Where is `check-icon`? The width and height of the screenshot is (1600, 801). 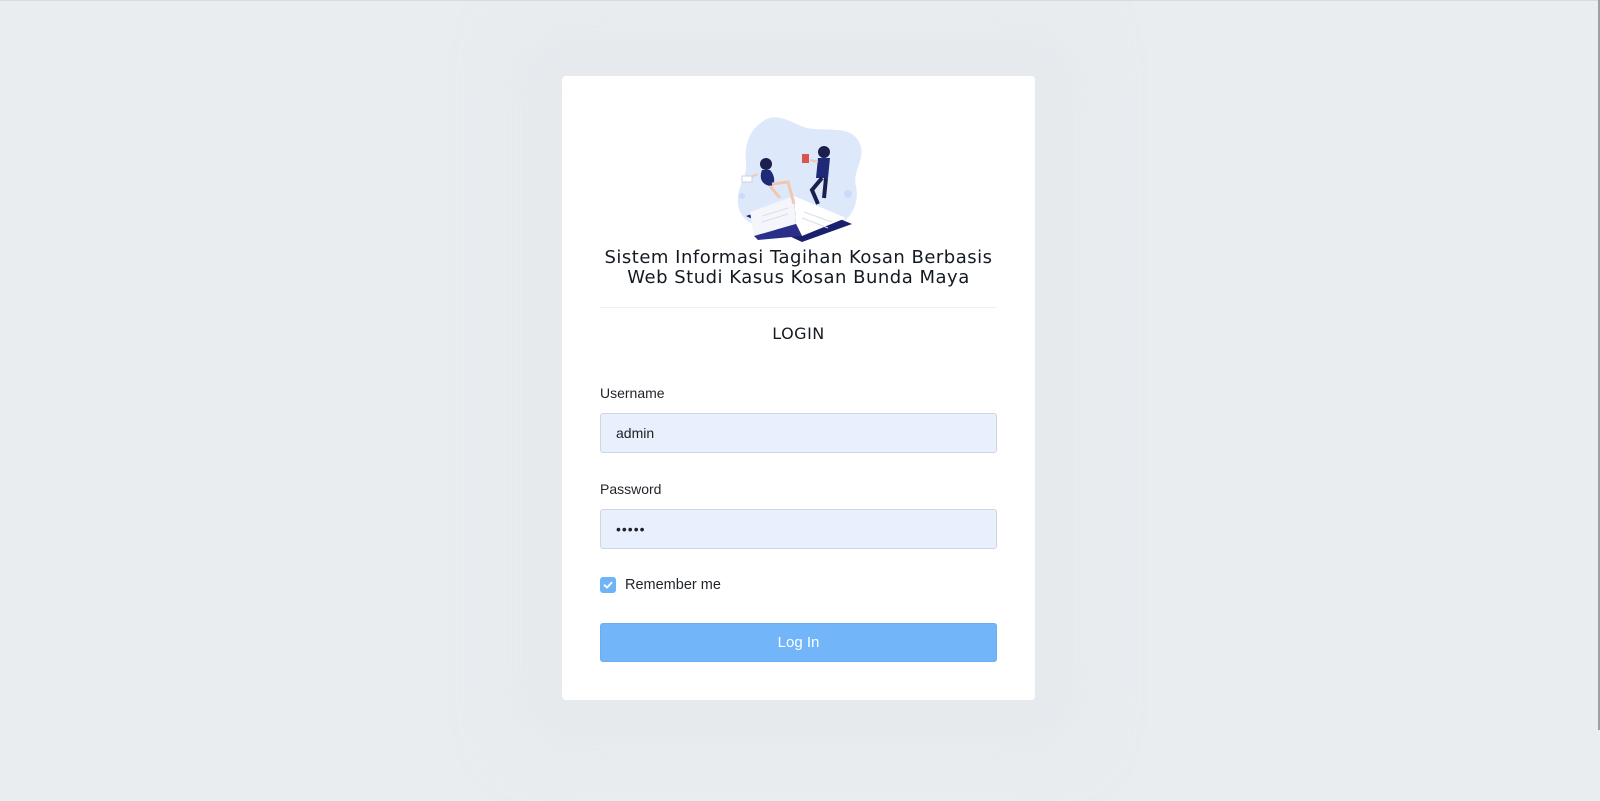
check-icon is located at coordinates (608, 585).